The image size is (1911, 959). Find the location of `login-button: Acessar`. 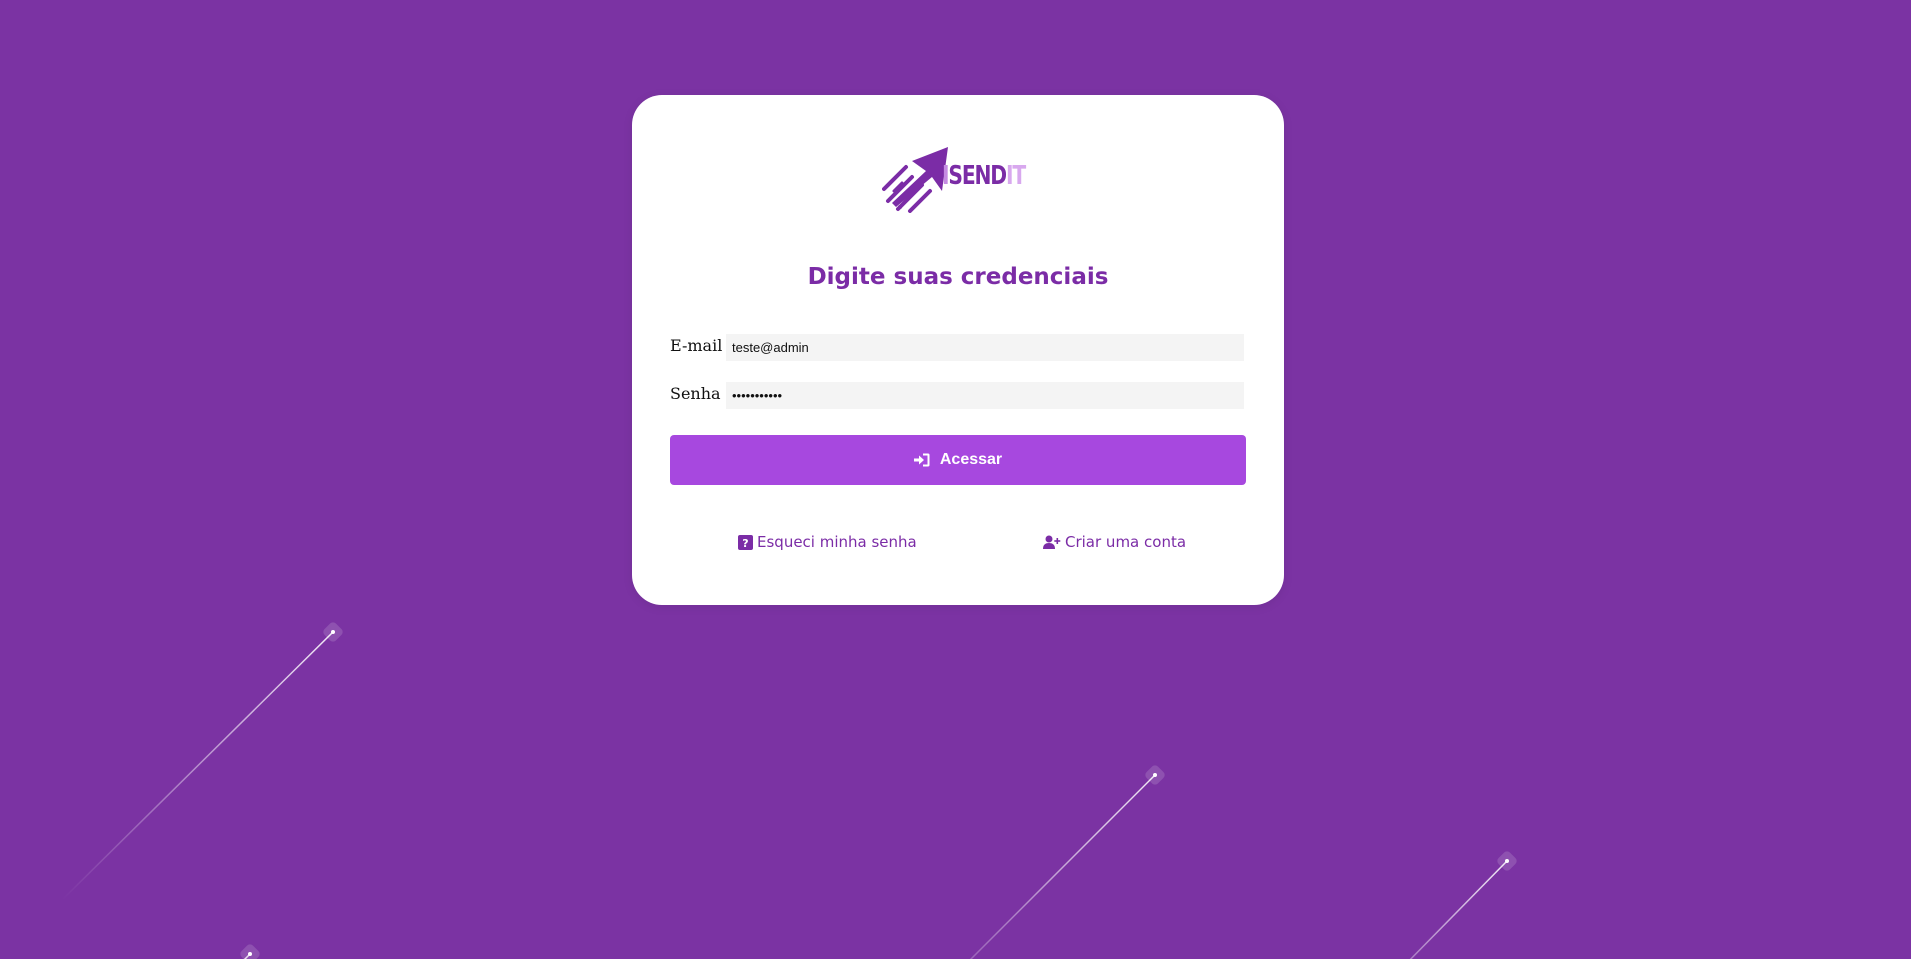

login-button: Acessar is located at coordinates (958, 460).